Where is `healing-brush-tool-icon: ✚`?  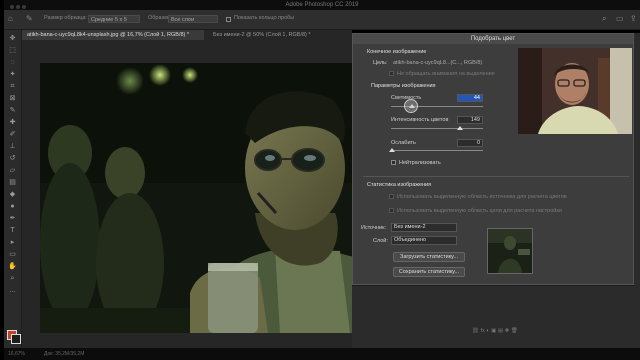
healing-brush-tool-icon: ✚ is located at coordinates (12, 122).